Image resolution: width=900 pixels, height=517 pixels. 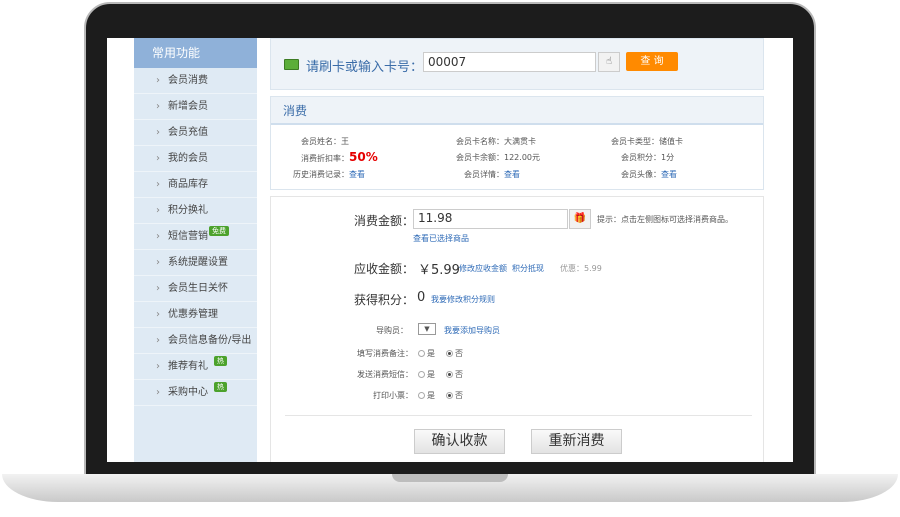 I want to click on sidebar-item: › 系统提醒设置, so click(x=195, y=263).